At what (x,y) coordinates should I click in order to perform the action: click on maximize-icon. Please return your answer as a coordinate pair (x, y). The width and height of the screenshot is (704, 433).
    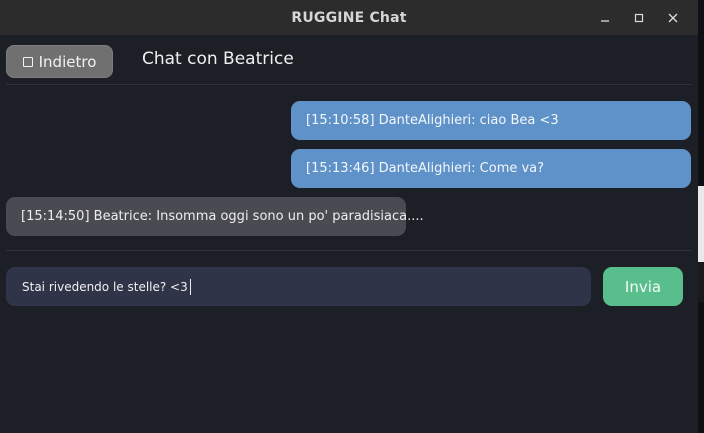
    Looking at the image, I should click on (639, 17).